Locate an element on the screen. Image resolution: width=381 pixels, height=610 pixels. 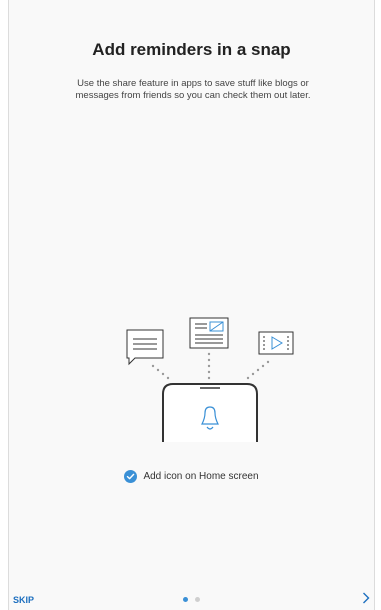
share-illustration is located at coordinates (210, 379).